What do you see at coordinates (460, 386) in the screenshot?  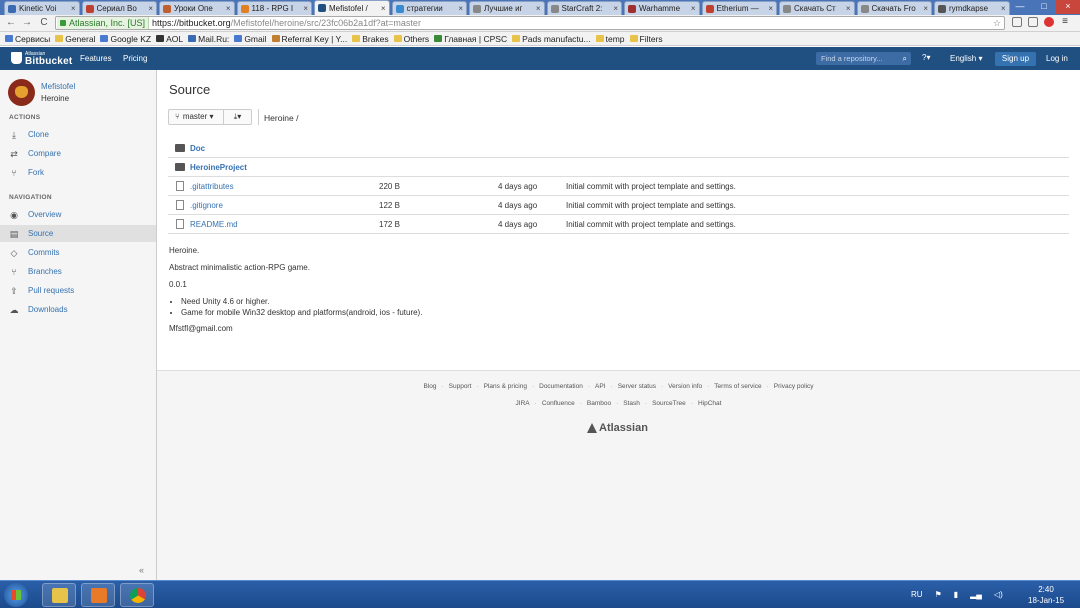 I see `footer-link: Support` at bounding box center [460, 386].